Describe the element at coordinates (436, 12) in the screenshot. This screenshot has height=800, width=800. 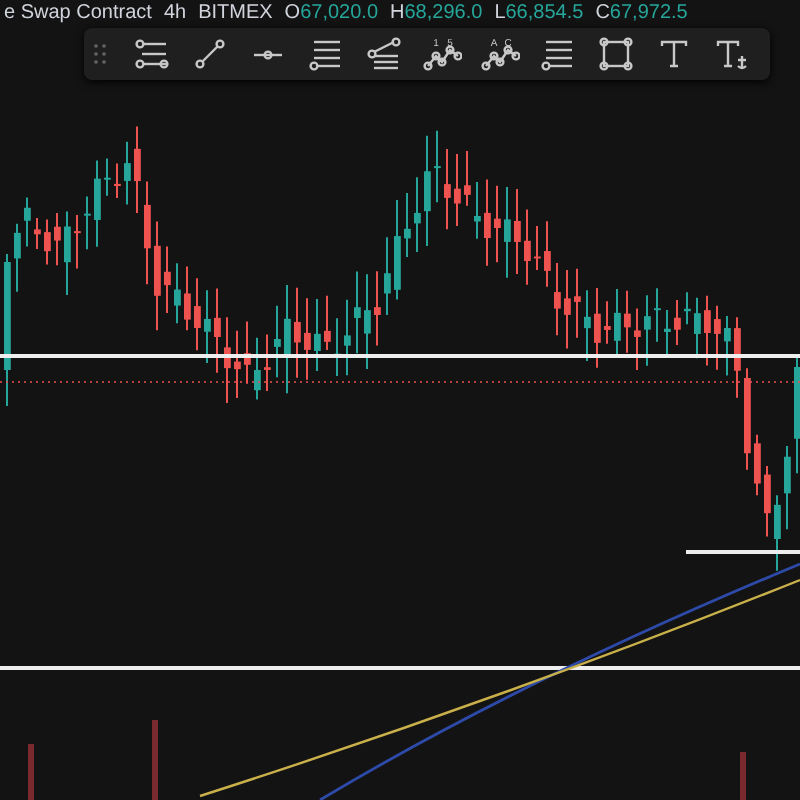
I see `ohlc-value: H68,296.0` at that location.